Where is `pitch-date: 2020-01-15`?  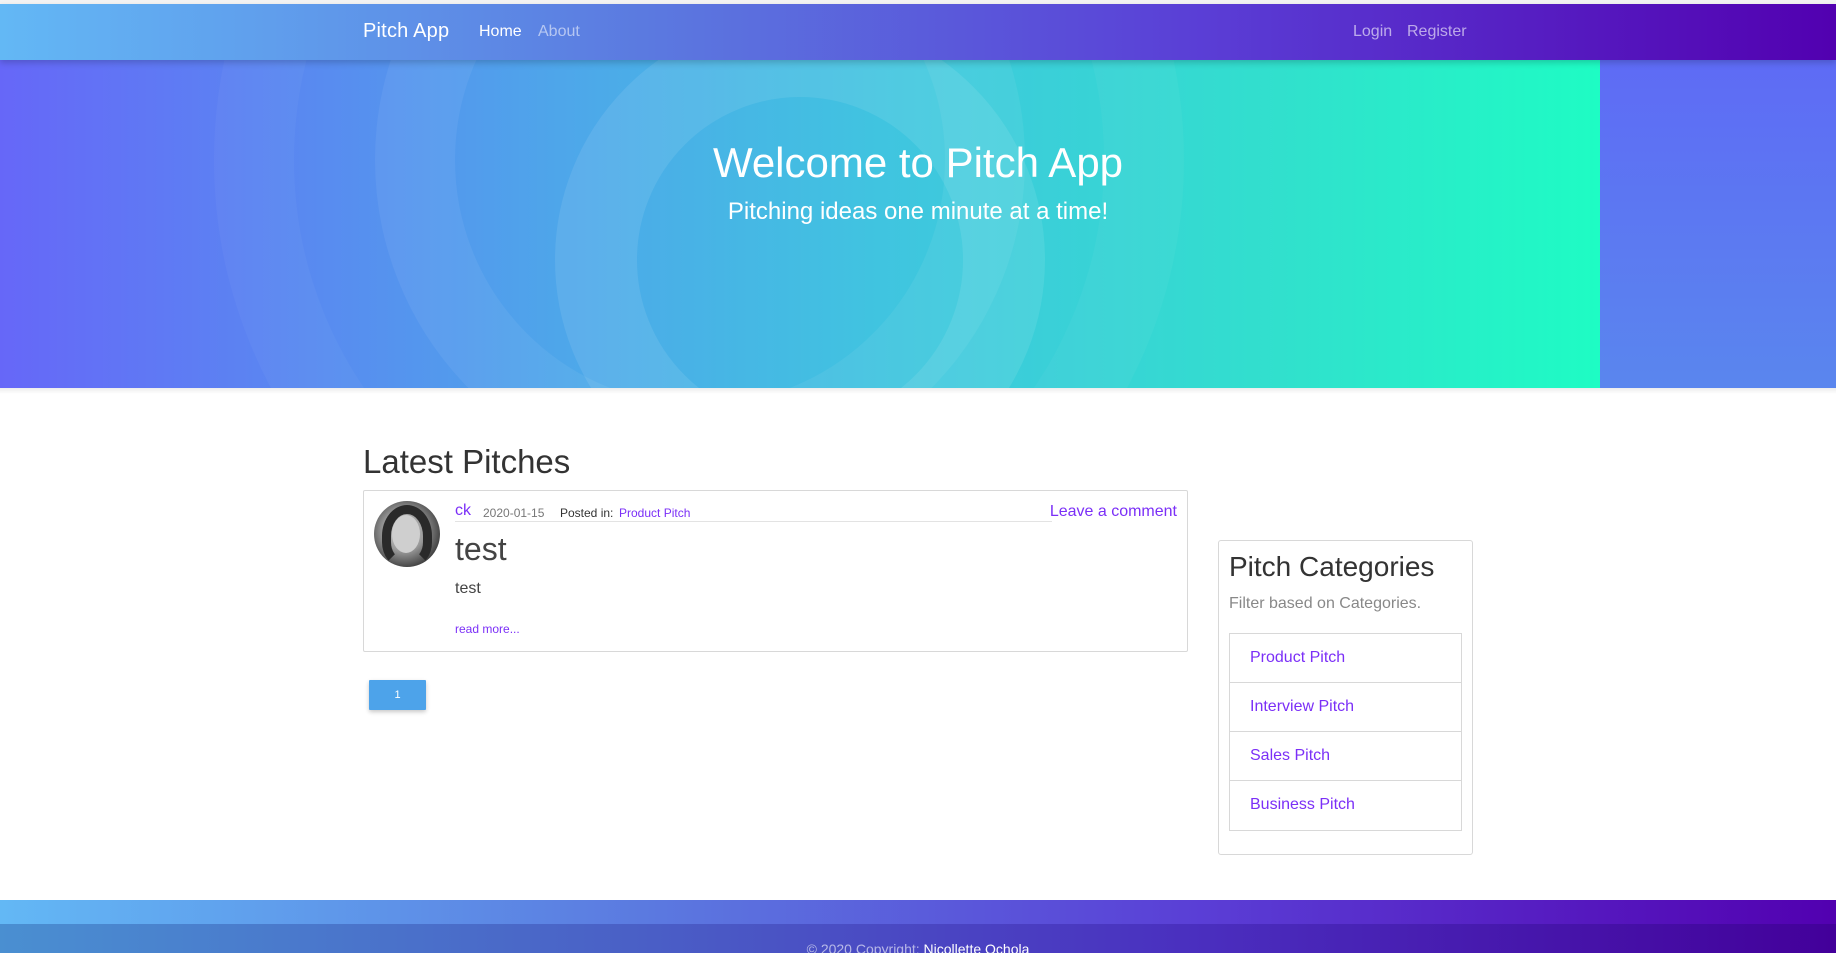
pitch-date: 2020-01-15 is located at coordinates (514, 513).